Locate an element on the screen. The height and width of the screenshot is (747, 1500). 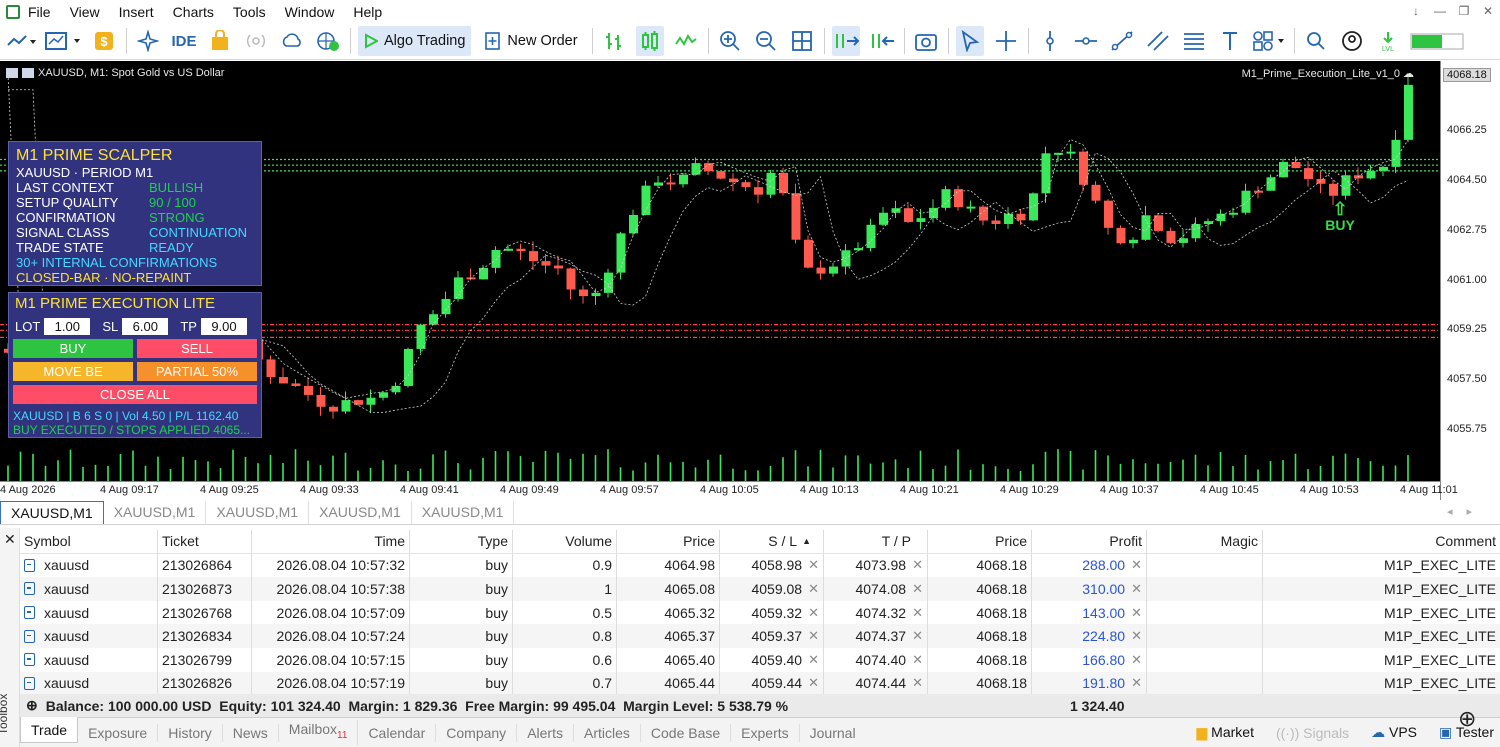
tab-calendar: Calendar is located at coordinates (397, 732).